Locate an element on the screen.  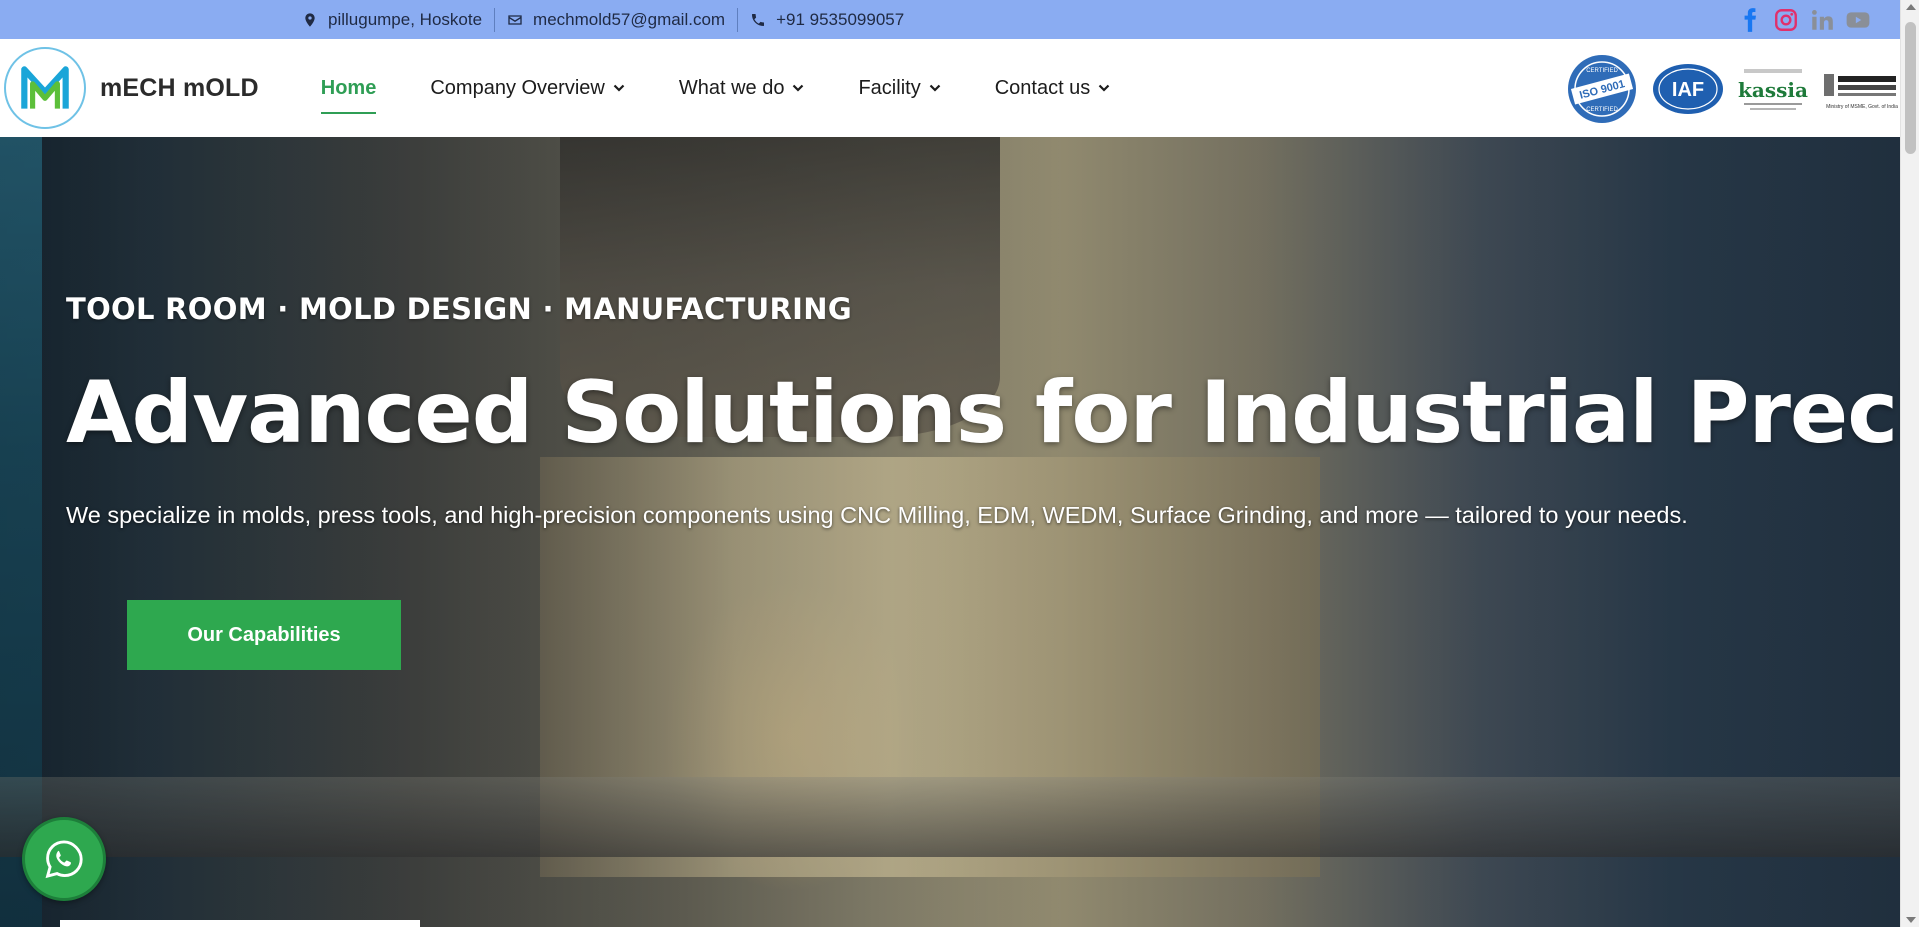
social-links is located at coordinates (1804, 20).